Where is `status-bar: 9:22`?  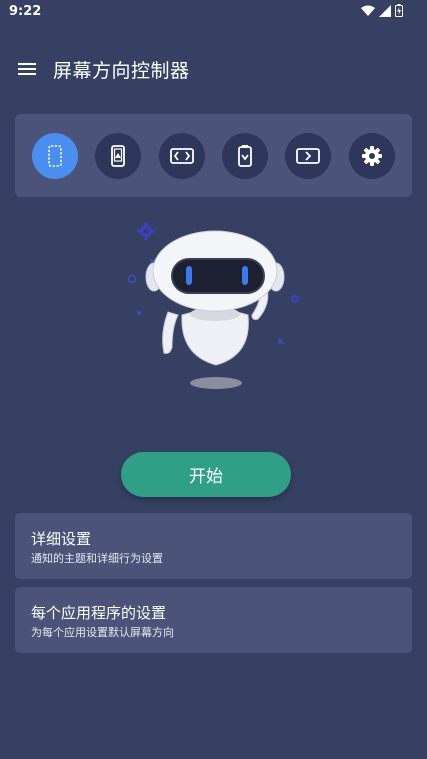 status-bar: 9:22 is located at coordinates (213, 12).